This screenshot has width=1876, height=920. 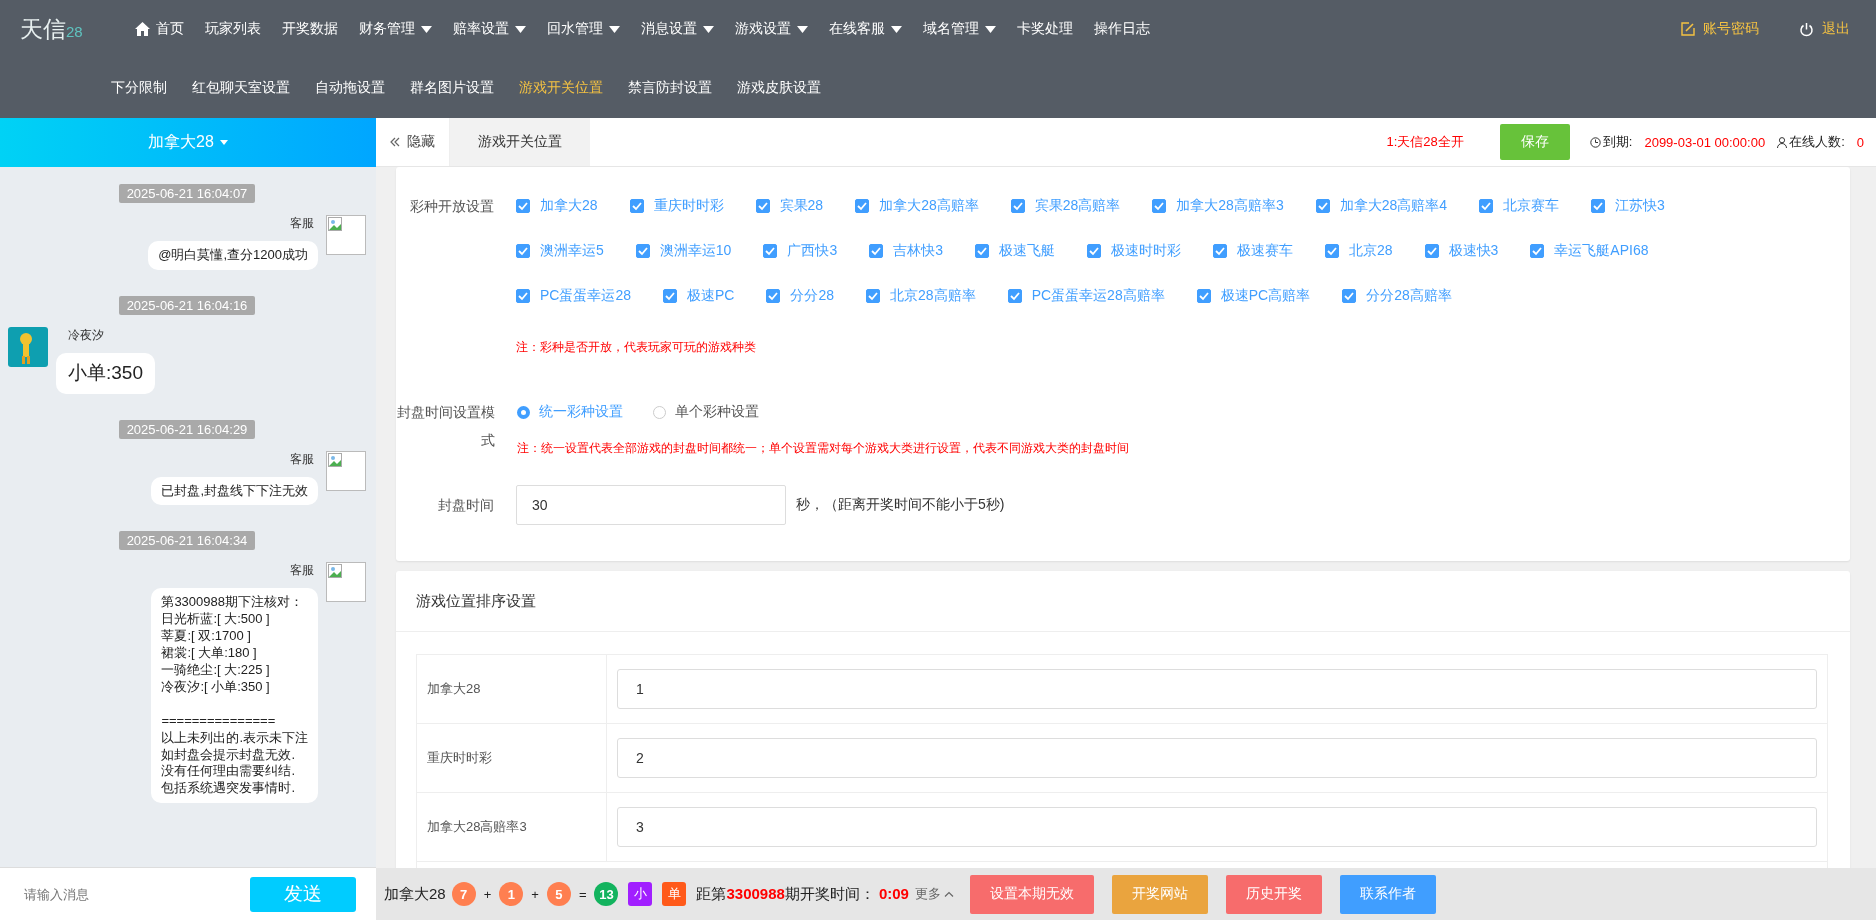 What do you see at coordinates (1628, 206) in the screenshot?
I see `game-checkbox: 江苏快3` at bounding box center [1628, 206].